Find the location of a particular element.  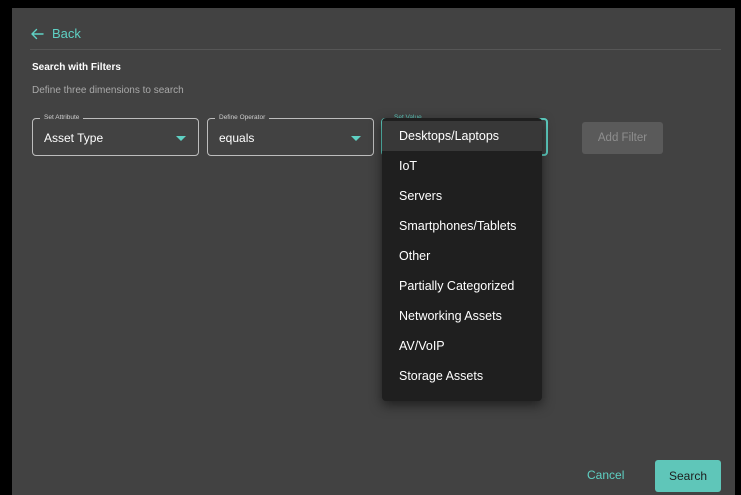

header-divider is located at coordinates (375, 49).